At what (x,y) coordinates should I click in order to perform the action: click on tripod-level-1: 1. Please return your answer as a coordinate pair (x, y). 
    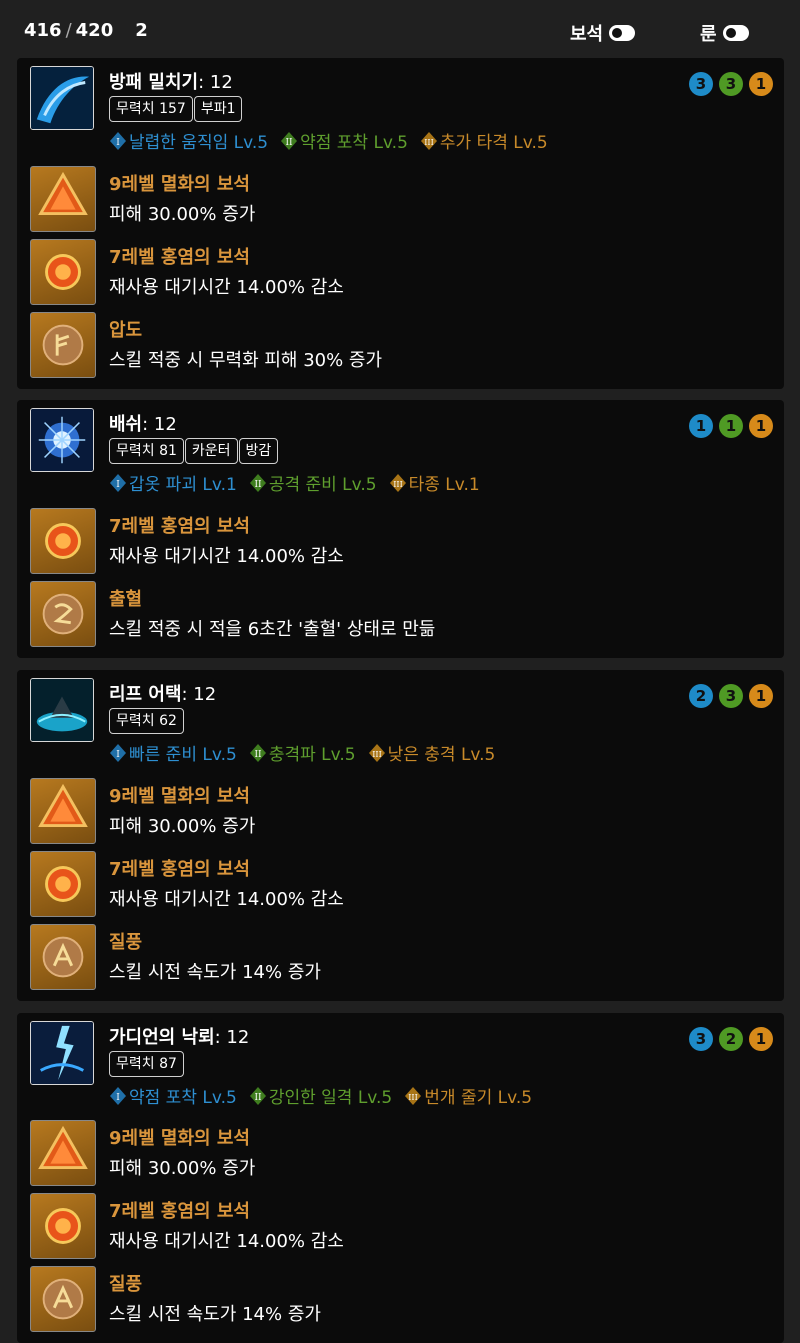
    Looking at the image, I should click on (701, 426).